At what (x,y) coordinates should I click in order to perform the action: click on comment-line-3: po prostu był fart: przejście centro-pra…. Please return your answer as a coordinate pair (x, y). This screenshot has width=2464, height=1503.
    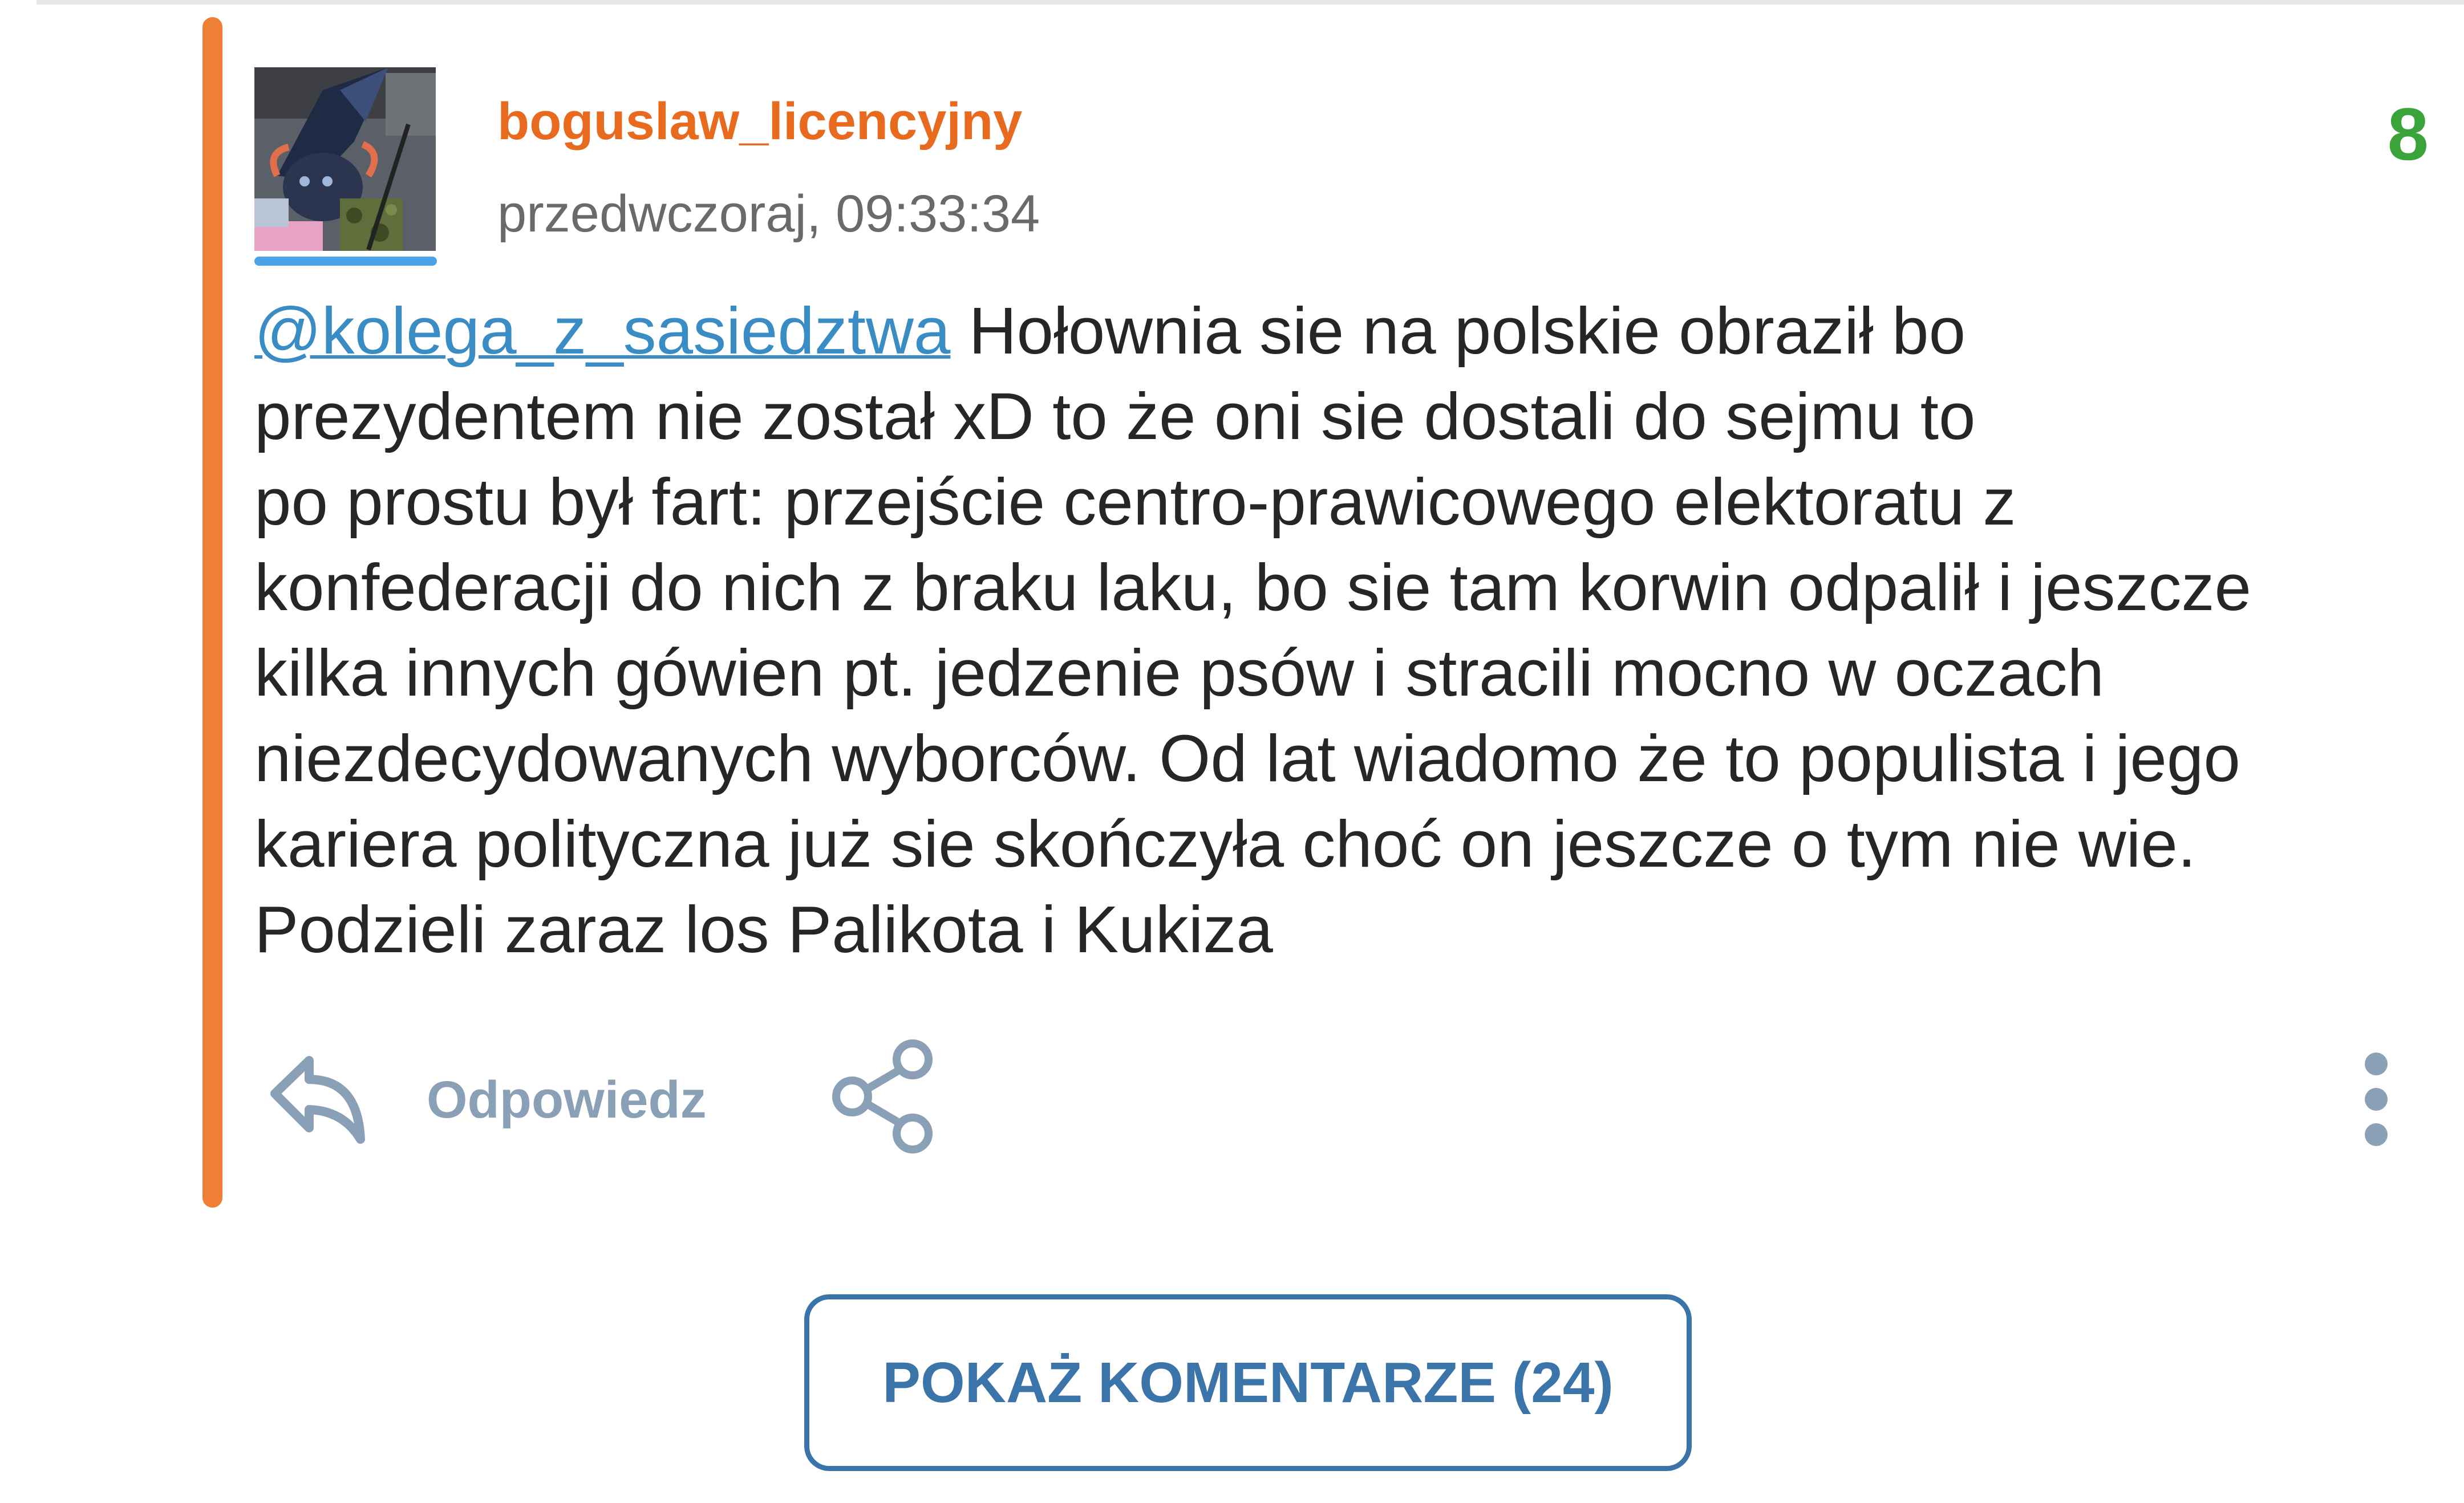
    Looking at the image, I should click on (1135, 502).